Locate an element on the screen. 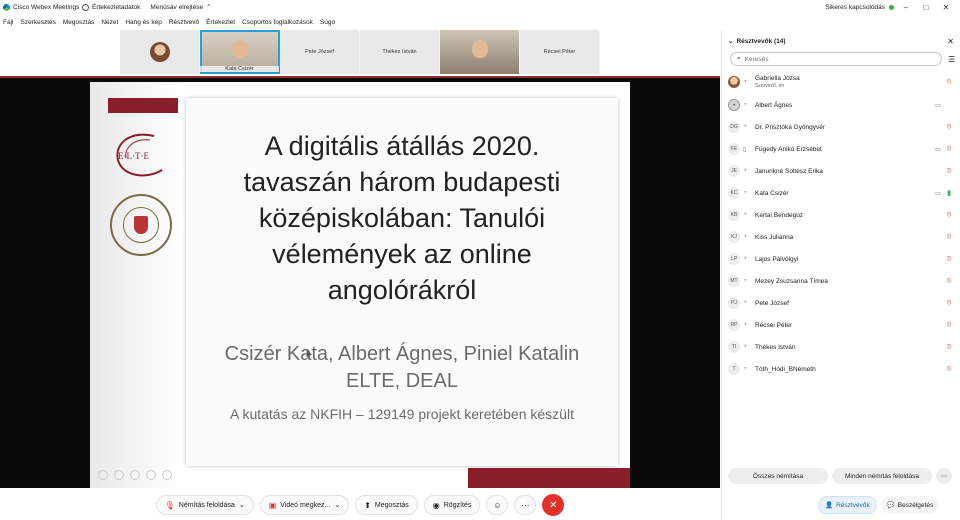 The width and height of the screenshot is (960, 520). more-options-button: ⋯ is located at coordinates (525, 505).